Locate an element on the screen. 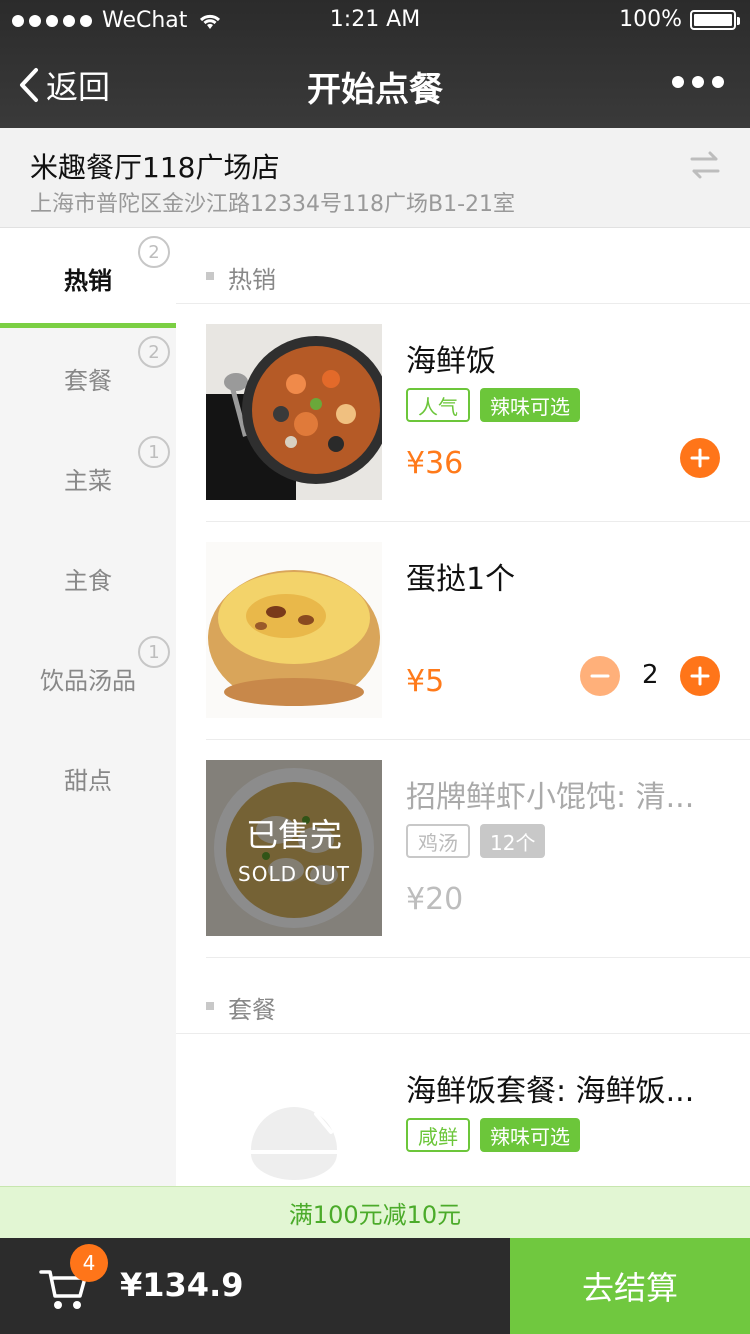 Image resolution: width=750 pixels, height=1334 pixels. dish-price: ¥36 is located at coordinates (435, 463).